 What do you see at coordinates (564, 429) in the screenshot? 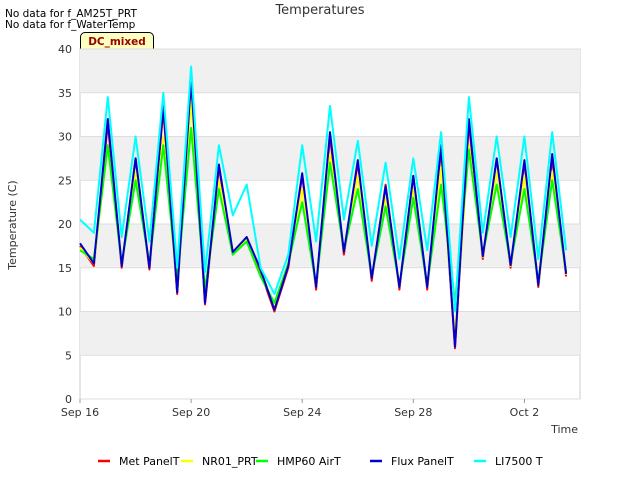
I see `x-axis-label: Time` at bounding box center [564, 429].